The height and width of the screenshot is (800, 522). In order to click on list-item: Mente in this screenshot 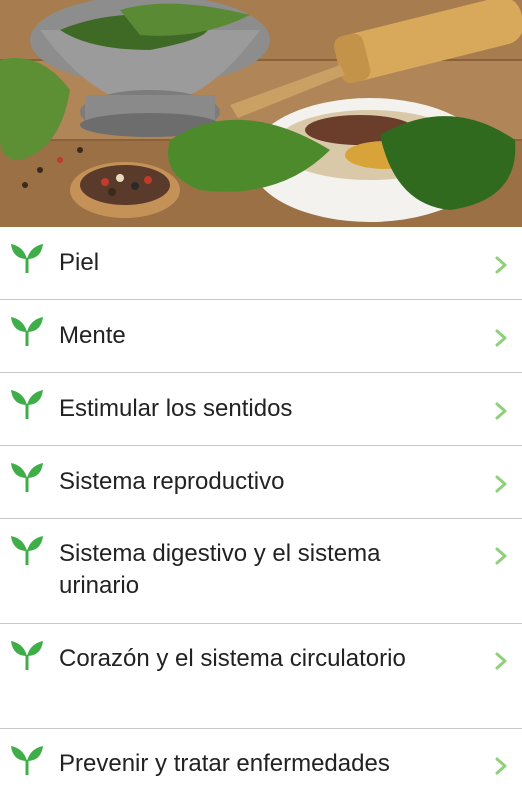, I will do `click(261, 336)`.